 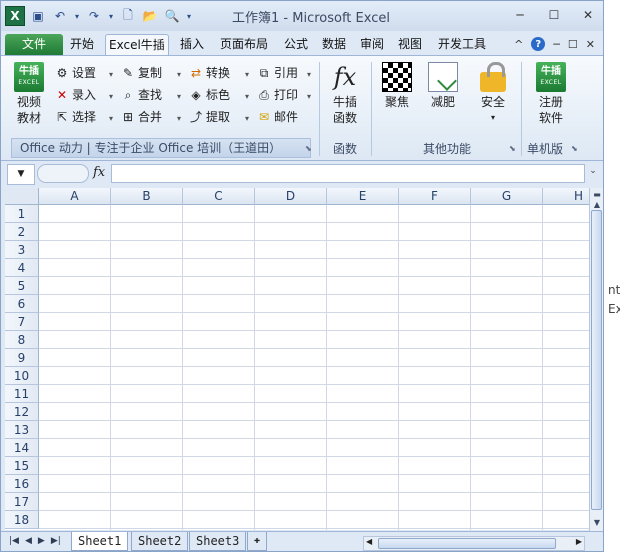 I want to click on niucha-function-button: fx 牛插 函数, so click(x=345, y=94).